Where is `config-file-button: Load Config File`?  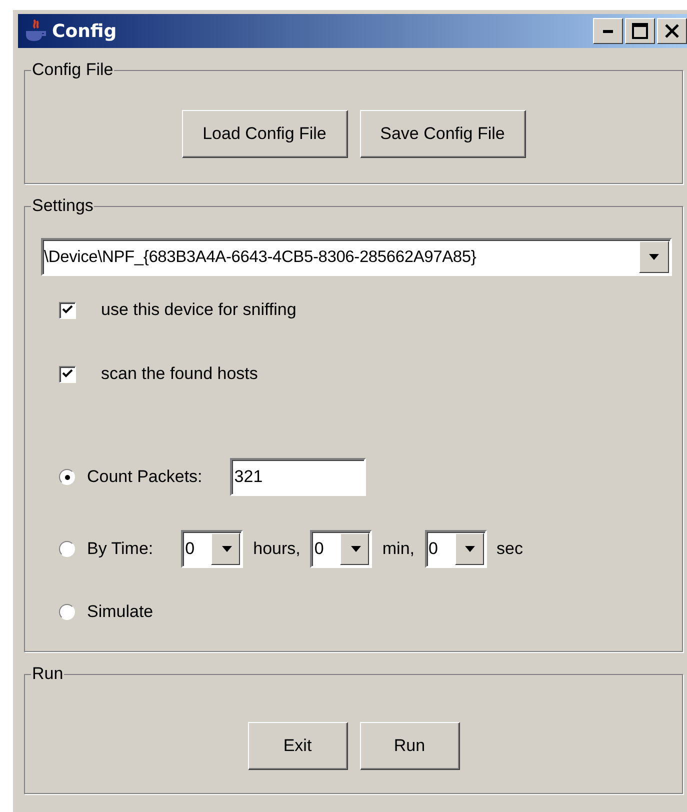
config-file-button: Load Config File is located at coordinates (265, 134).